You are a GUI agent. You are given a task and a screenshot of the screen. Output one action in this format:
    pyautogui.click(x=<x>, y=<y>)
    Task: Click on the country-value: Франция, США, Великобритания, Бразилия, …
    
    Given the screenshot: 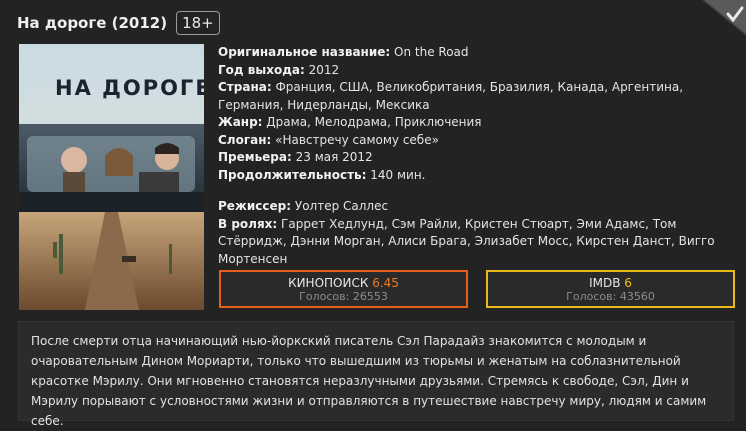 What is the action you would take?
    pyautogui.click(x=451, y=96)
    